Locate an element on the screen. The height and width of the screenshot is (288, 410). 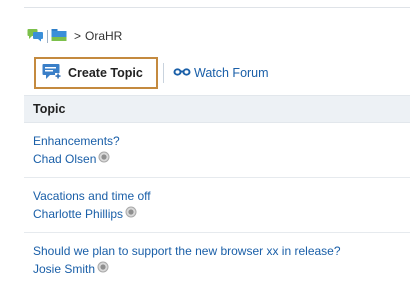
topic-author: Chad Olsen is located at coordinates (71, 158).